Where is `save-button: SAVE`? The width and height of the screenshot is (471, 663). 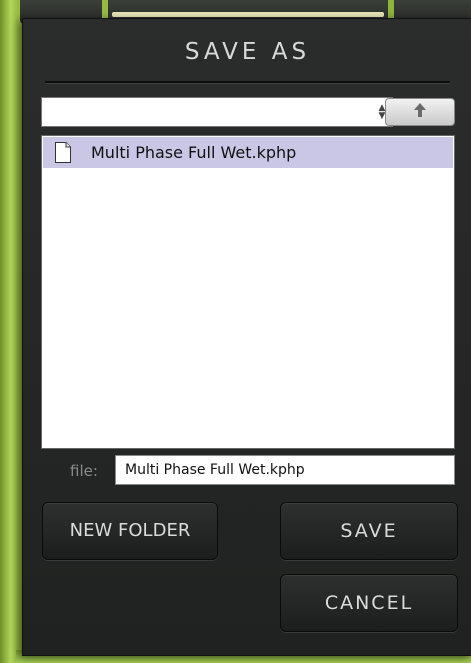 save-button: SAVE is located at coordinates (369, 531).